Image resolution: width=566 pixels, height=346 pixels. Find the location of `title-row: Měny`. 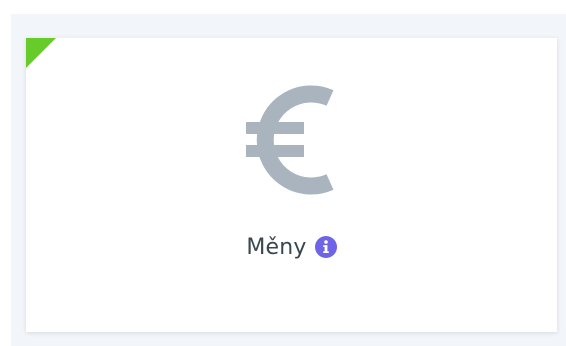

title-row: Měny is located at coordinates (291, 247).